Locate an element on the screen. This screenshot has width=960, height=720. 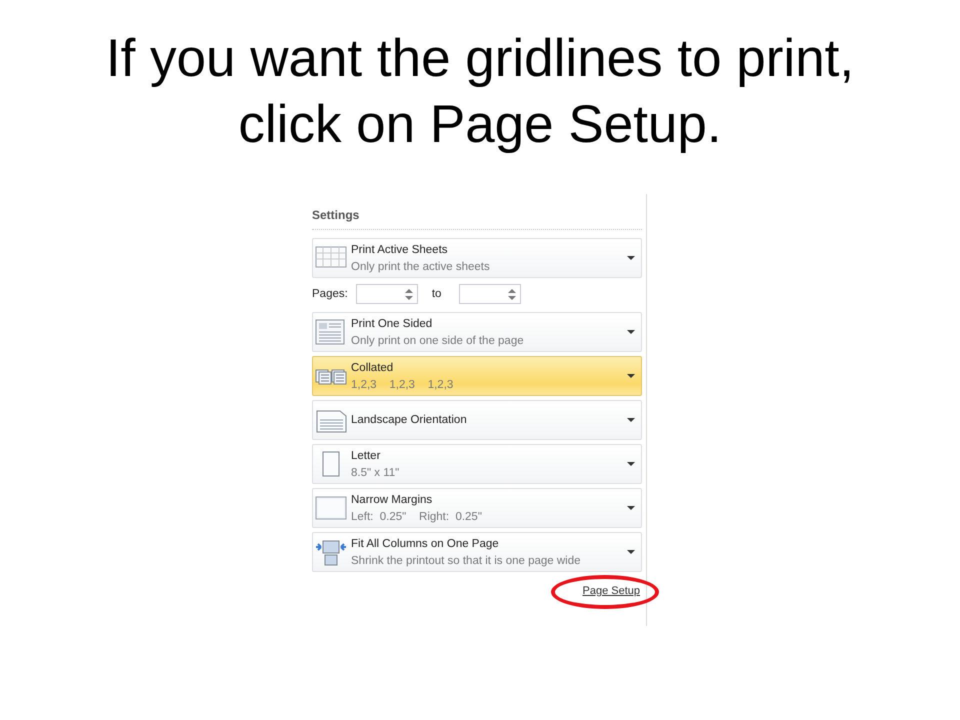
option-description: Left: 0.25" Right: 0.25" is located at coordinates (417, 517).